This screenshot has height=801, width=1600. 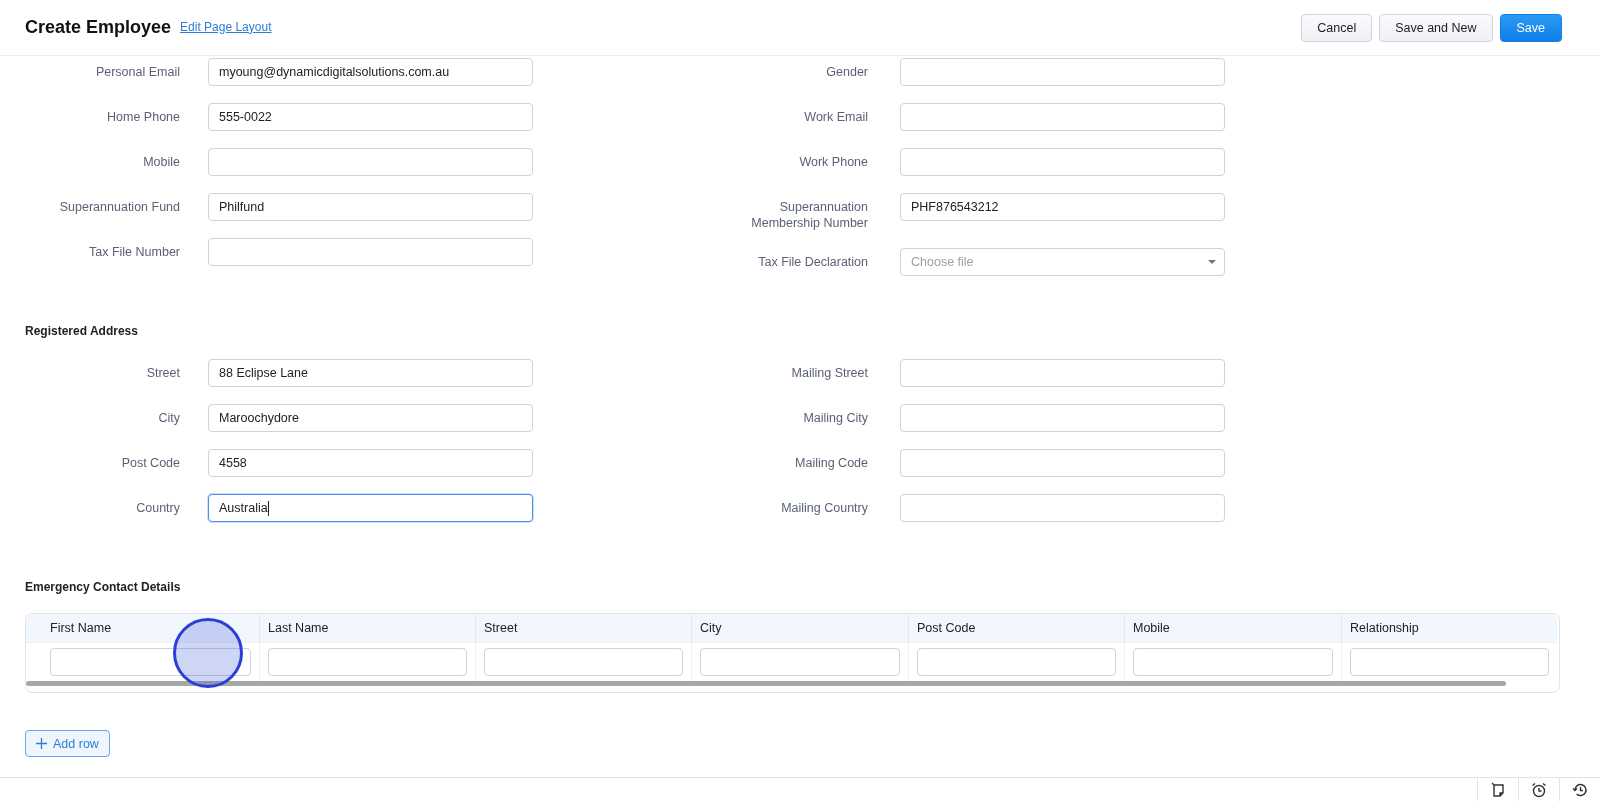 I want to click on field-label: Home Phone, so click(x=143, y=117).